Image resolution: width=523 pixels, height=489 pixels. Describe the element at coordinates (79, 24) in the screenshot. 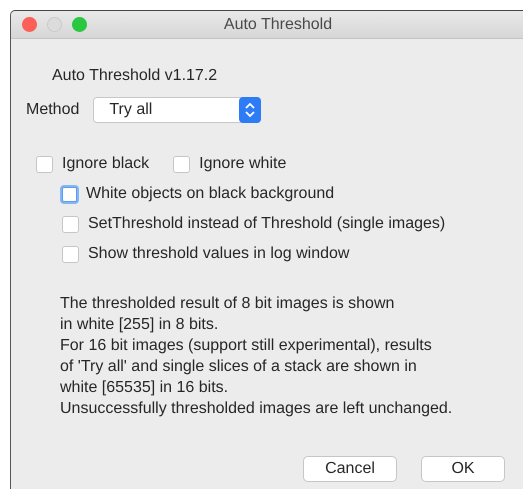

I see `zoom-icon` at that location.